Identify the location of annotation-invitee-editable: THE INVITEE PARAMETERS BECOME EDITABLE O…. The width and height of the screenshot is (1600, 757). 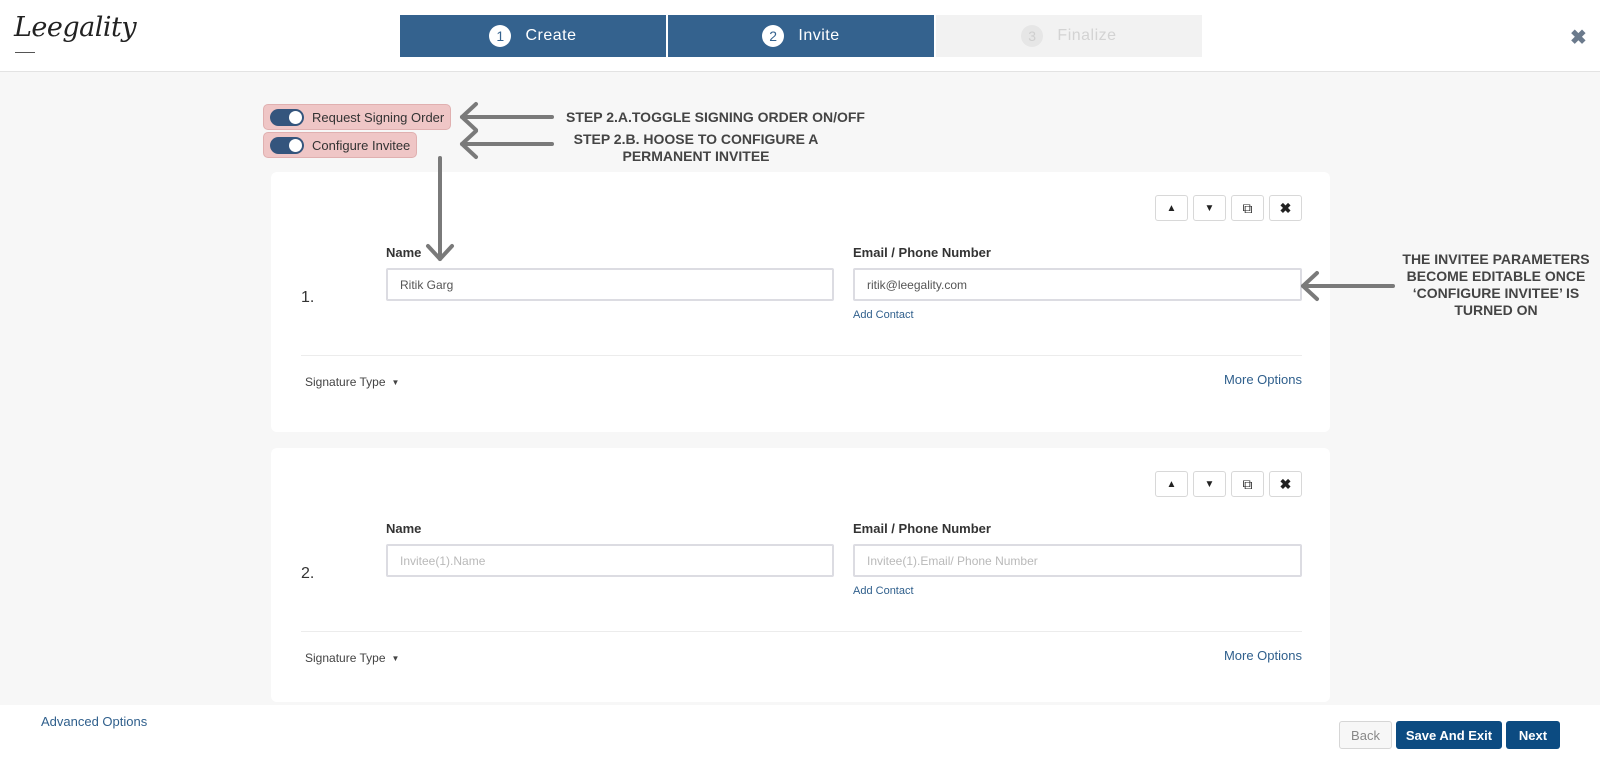
(1496, 285).